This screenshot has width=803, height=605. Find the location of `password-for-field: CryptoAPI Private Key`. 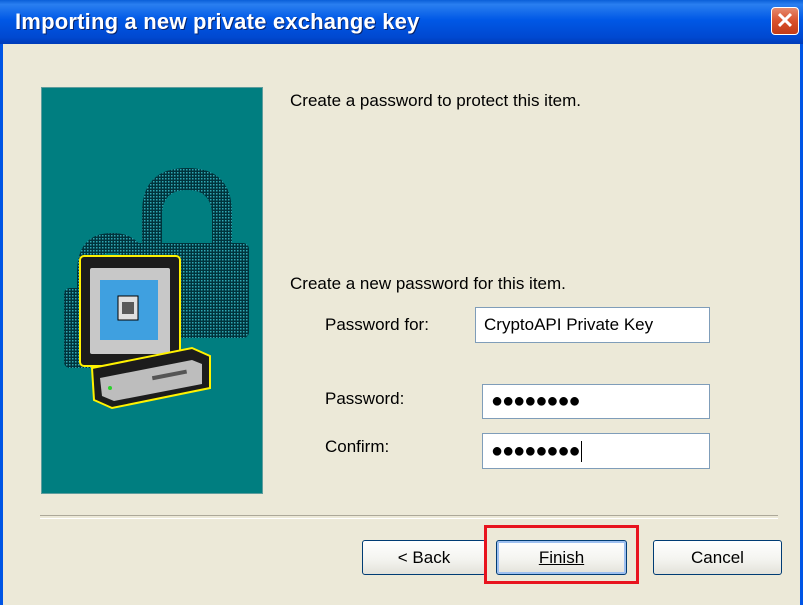

password-for-field: CryptoAPI Private Key is located at coordinates (592, 325).